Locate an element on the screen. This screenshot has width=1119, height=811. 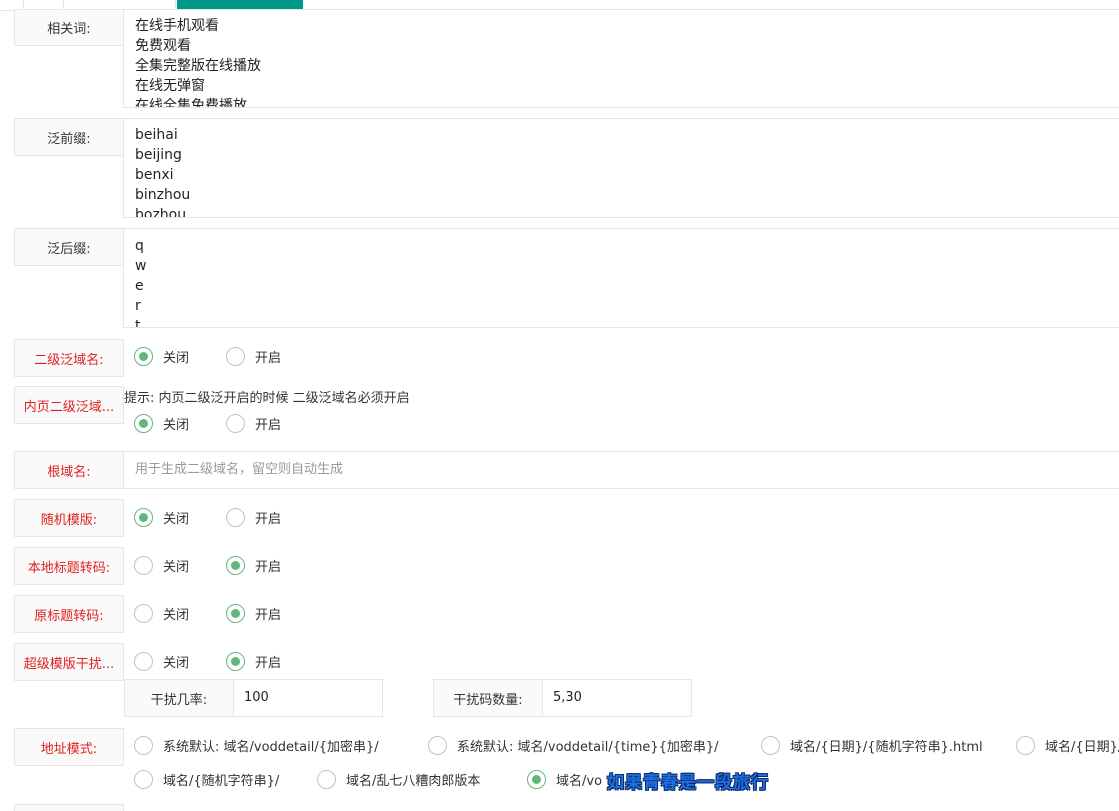
random-template-label: 随机模版: is located at coordinates (69, 518).